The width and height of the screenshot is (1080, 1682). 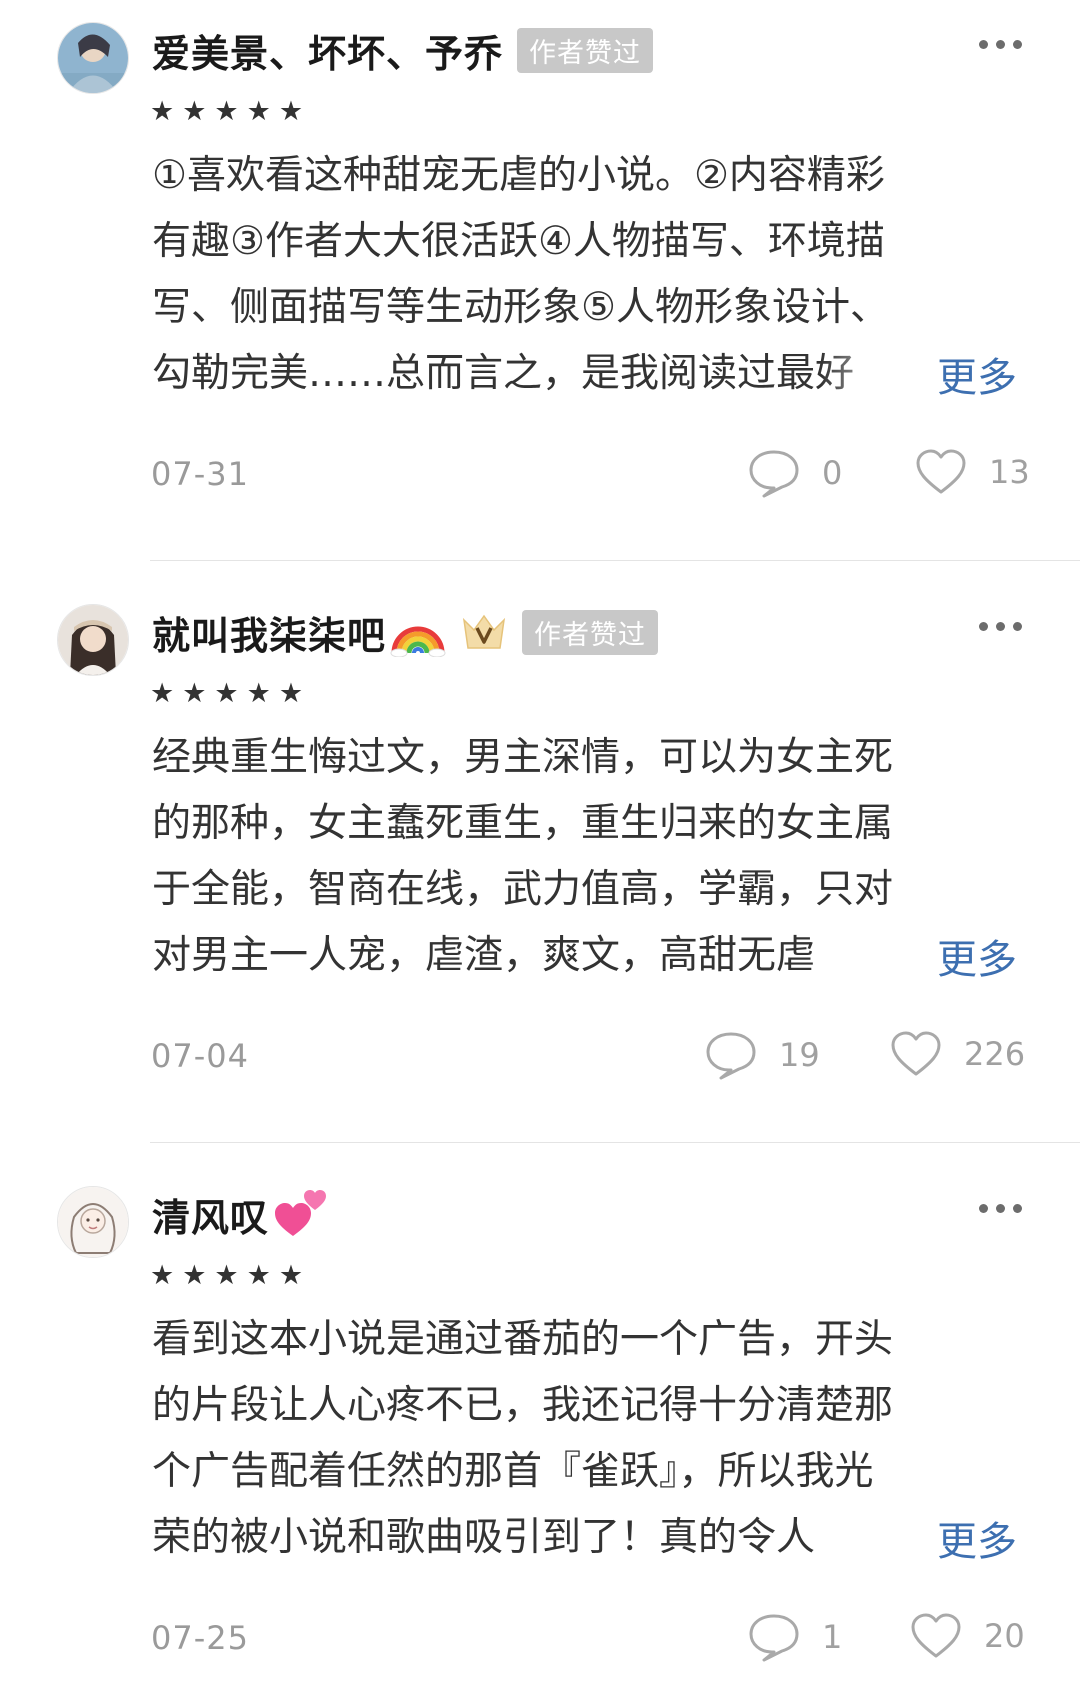 I want to click on reply-button: 19, so click(x=762, y=1055).